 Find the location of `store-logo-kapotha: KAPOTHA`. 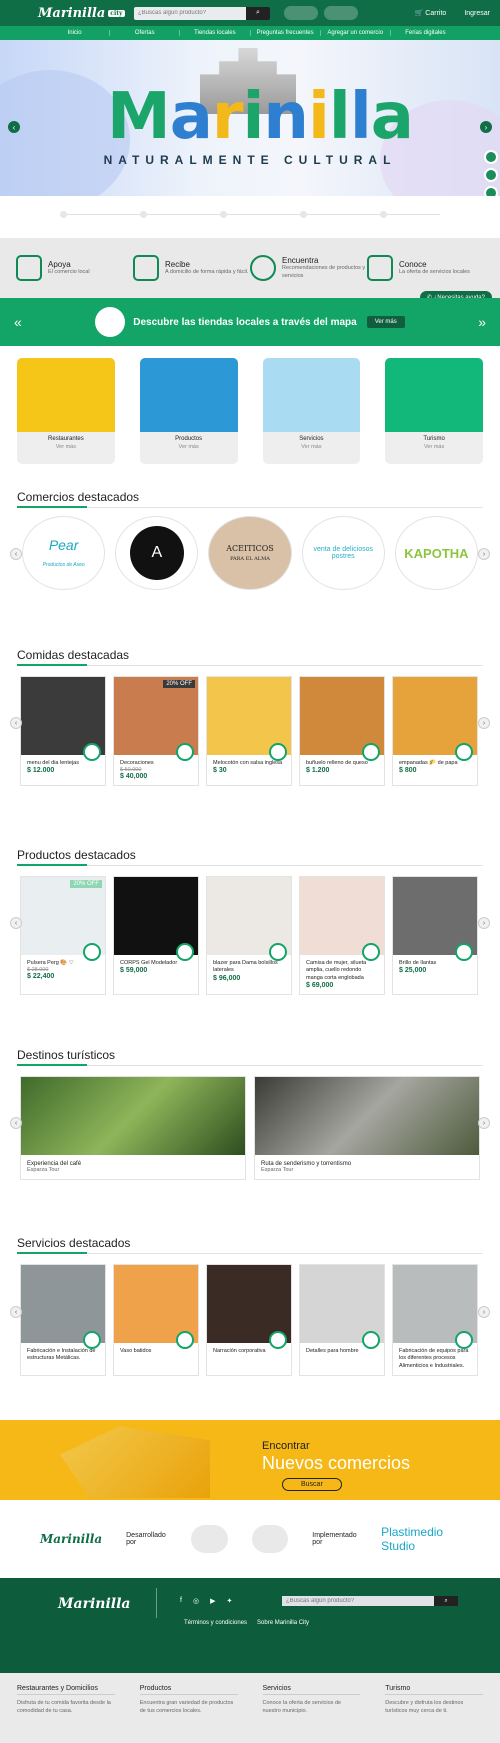

store-logo-kapotha: KAPOTHA is located at coordinates (436, 553).